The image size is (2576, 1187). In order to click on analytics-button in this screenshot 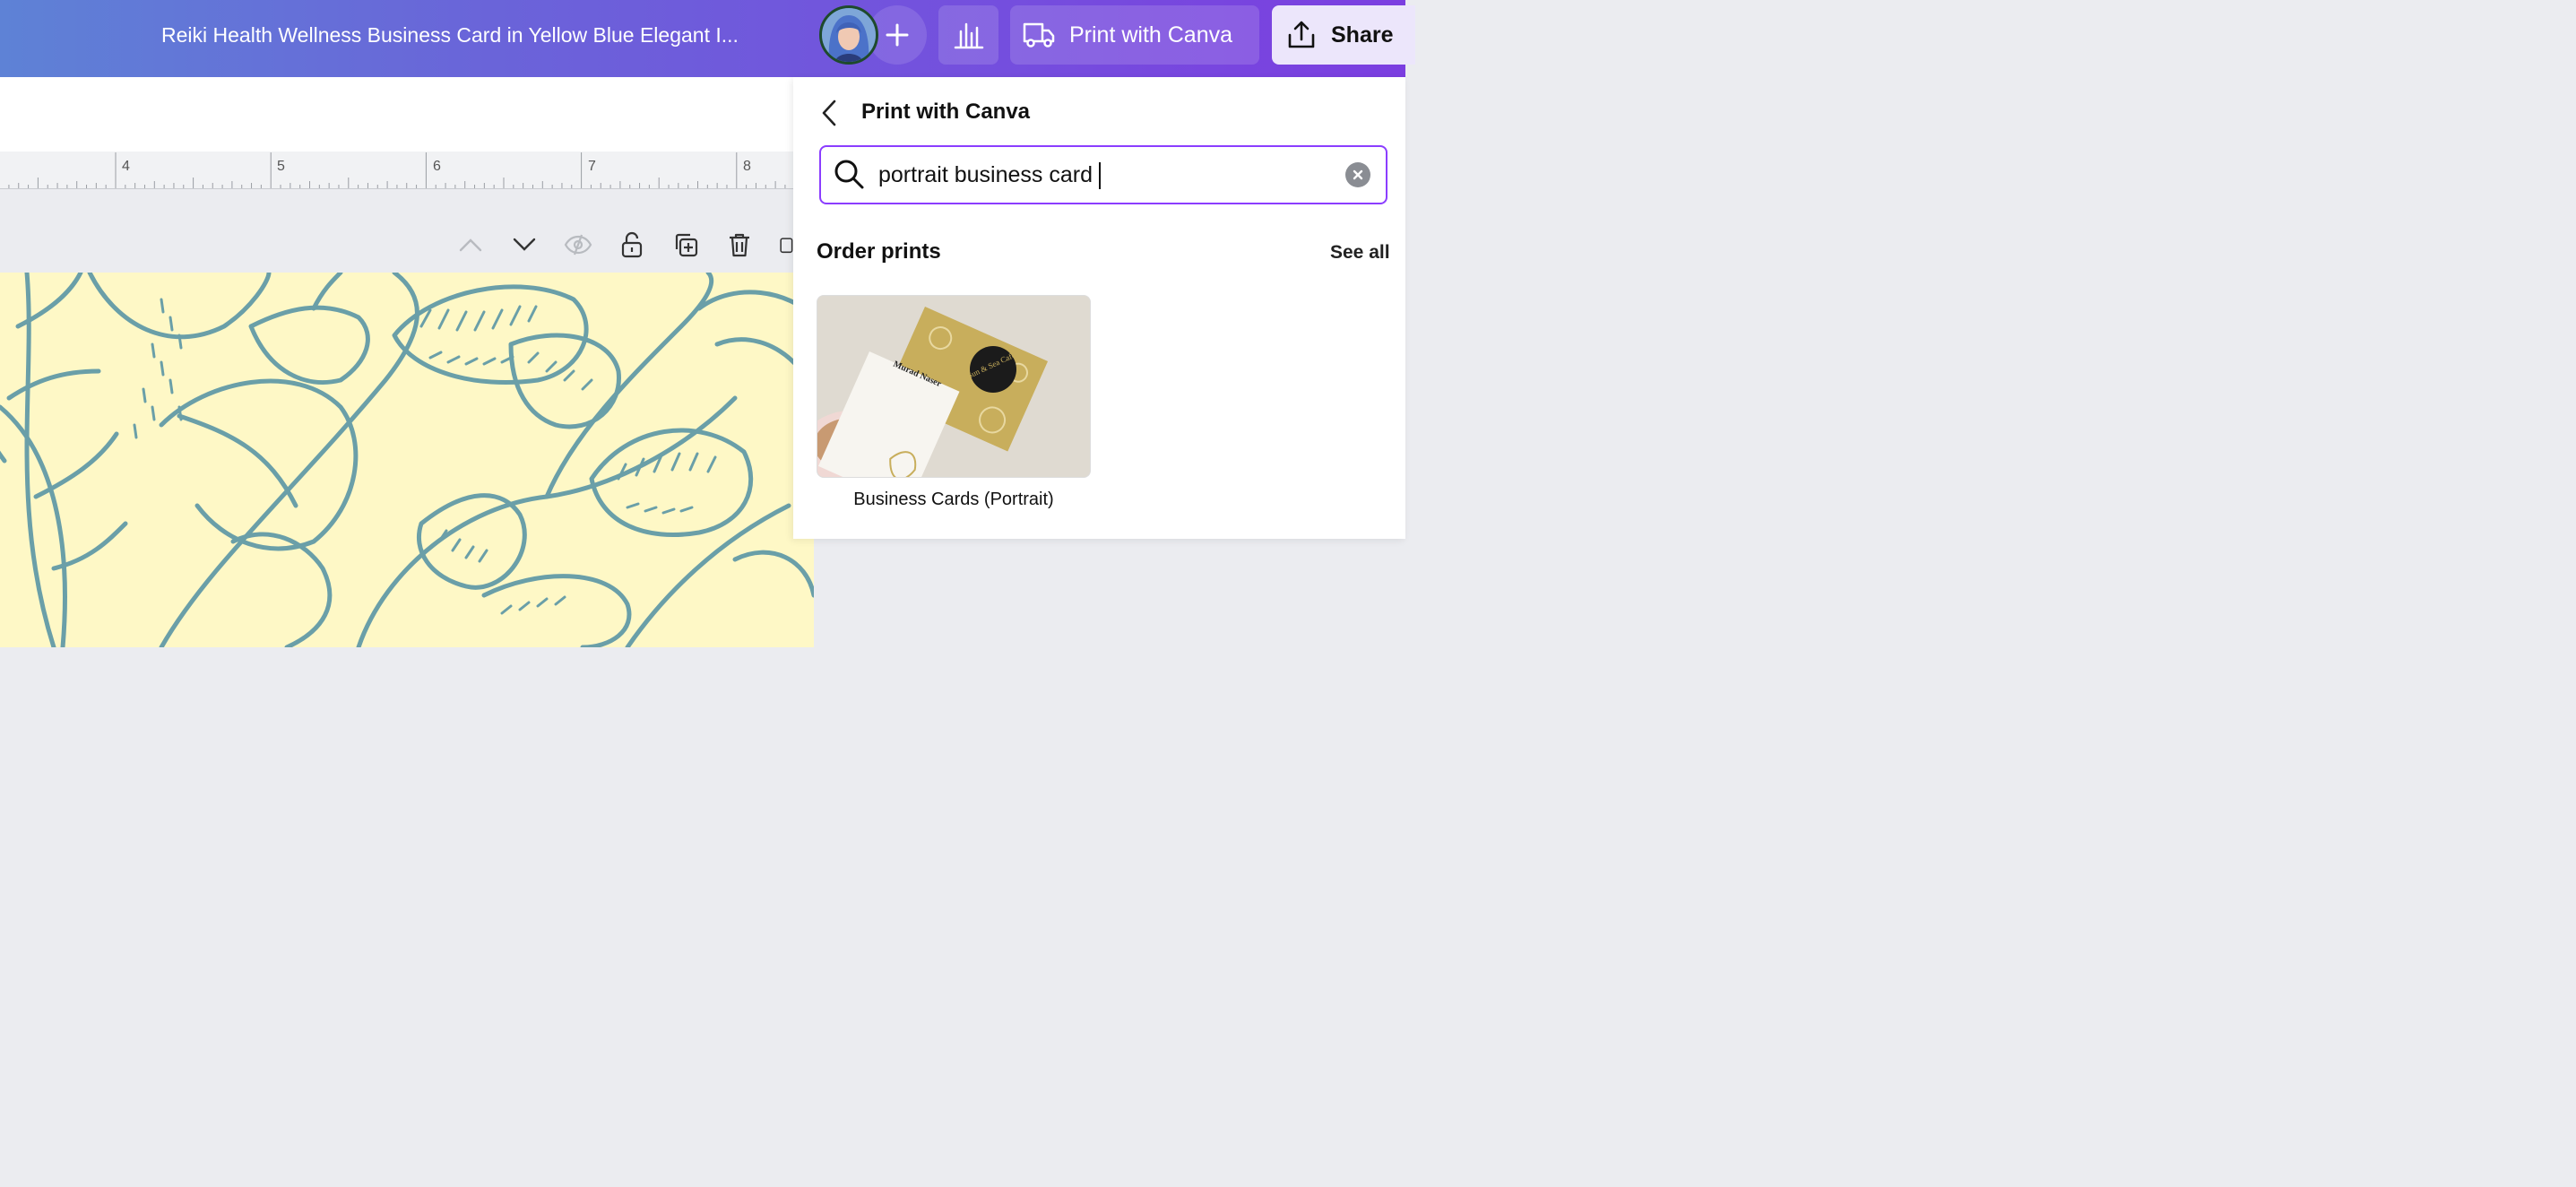, I will do `click(968, 35)`.